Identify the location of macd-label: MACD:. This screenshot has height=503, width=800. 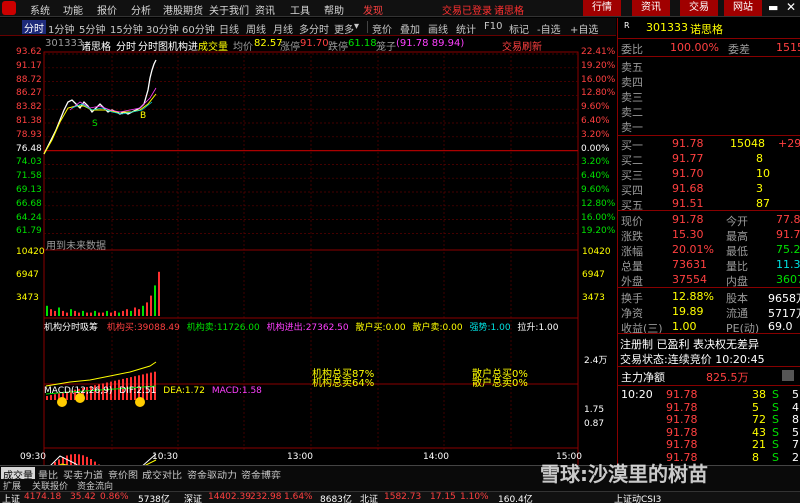
(226, 391).